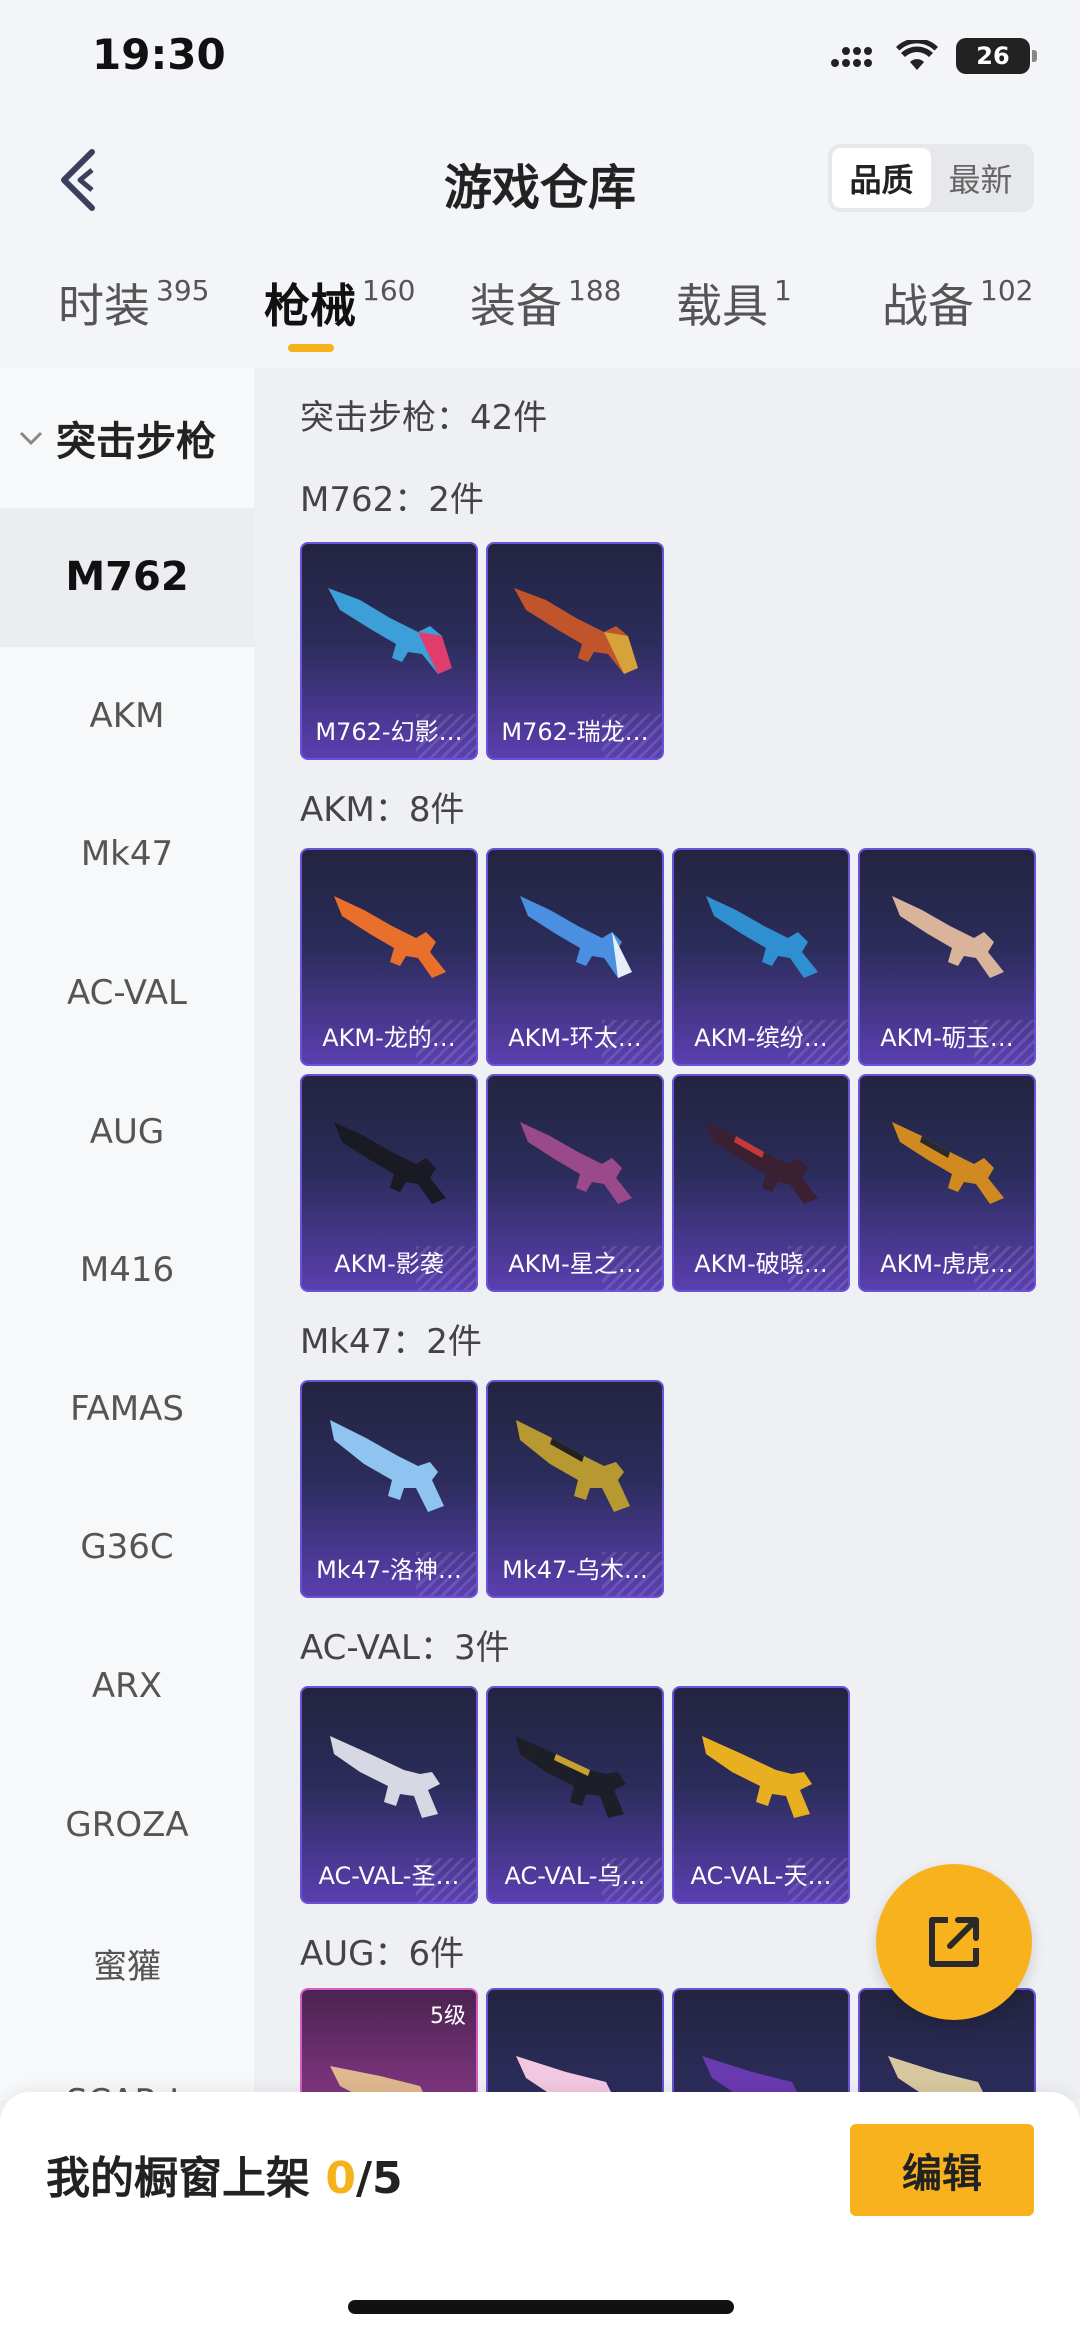 This screenshot has width=1080, height=2339. I want to click on sidebar-item-m416: M416, so click(127, 1270).